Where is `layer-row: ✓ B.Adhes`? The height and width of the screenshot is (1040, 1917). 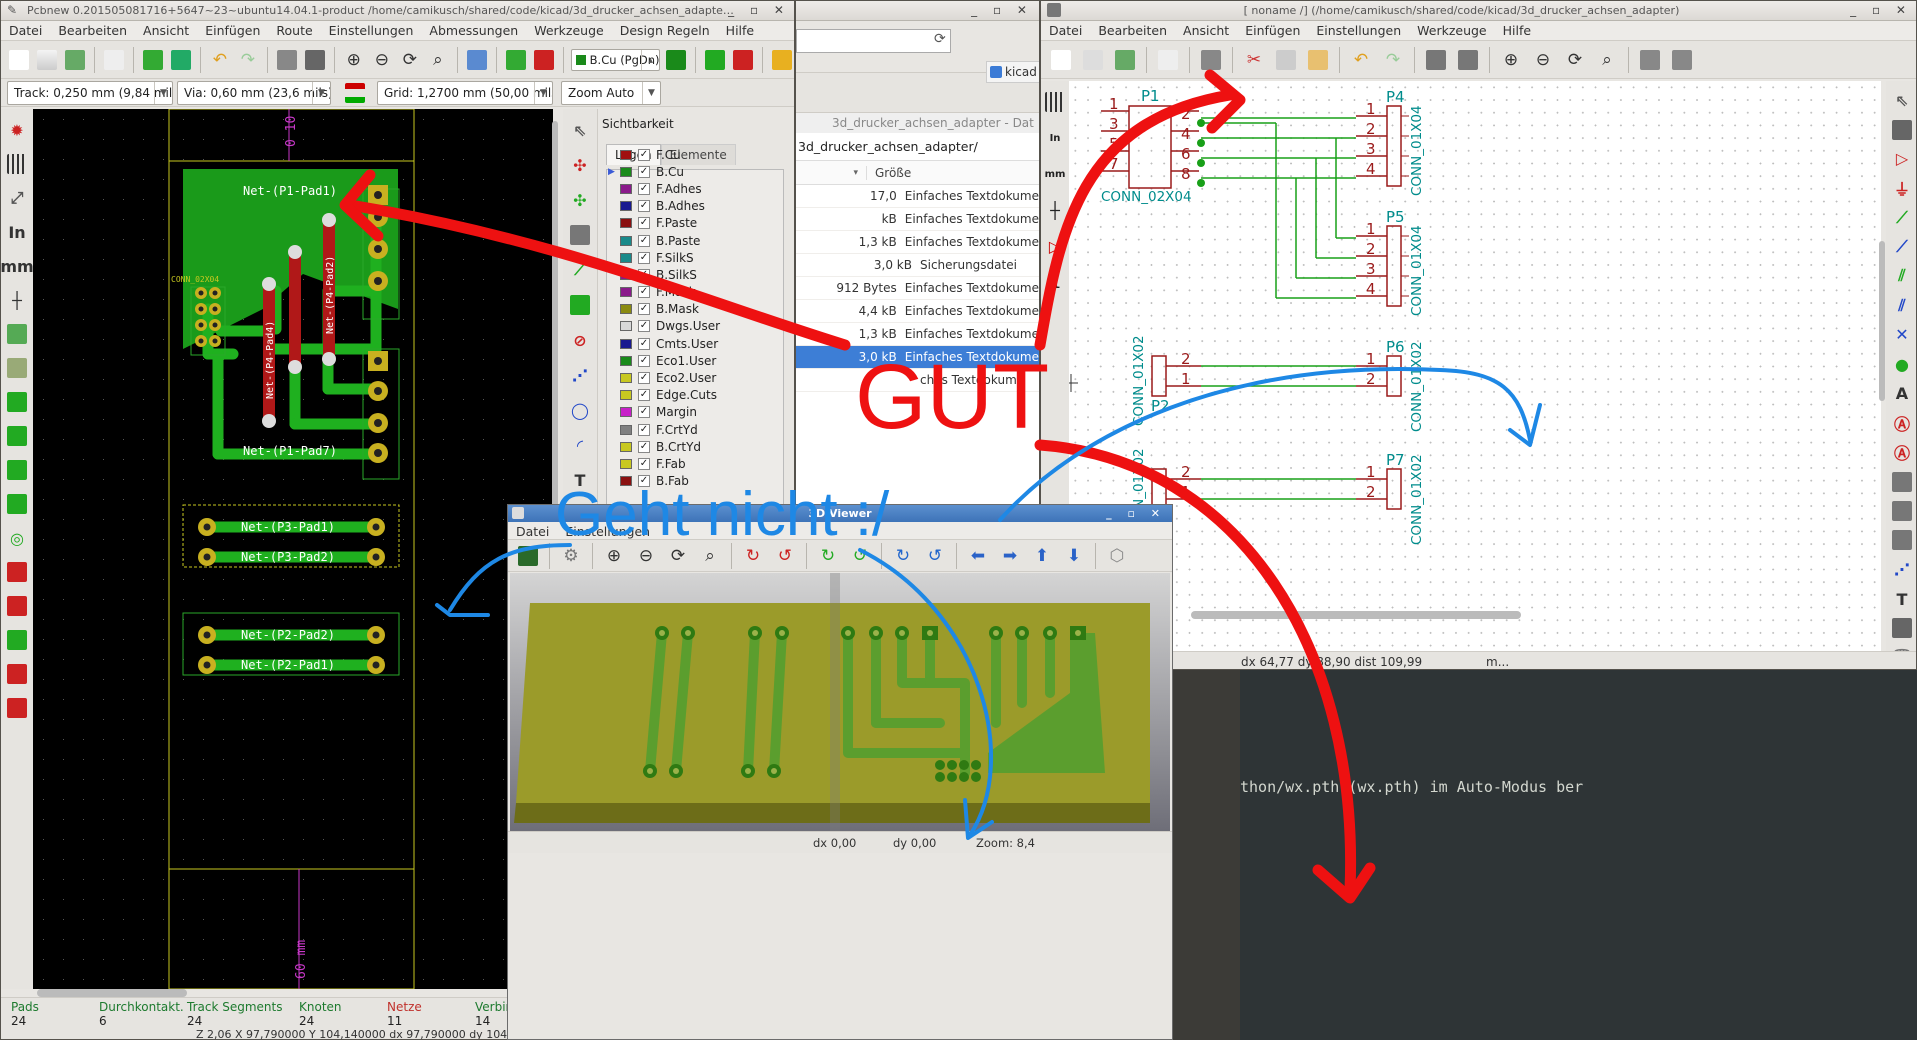
layer-row: ✓ B.Adhes is located at coordinates (696, 206).